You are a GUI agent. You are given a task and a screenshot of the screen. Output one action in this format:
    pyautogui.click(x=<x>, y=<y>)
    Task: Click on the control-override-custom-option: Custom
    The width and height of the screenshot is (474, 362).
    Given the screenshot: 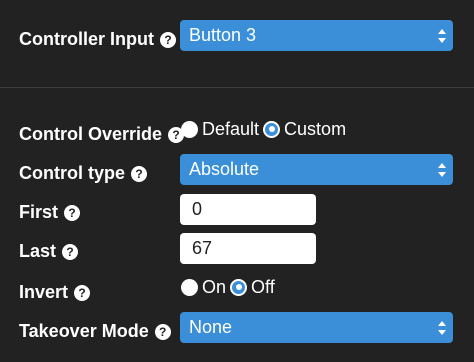 What is the action you would take?
    pyautogui.click(x=304, y=129)
    